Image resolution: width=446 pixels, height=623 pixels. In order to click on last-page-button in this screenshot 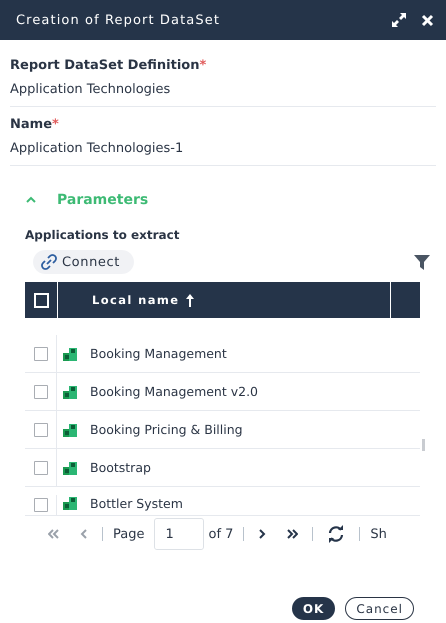, I will do `click(292, 534)`.